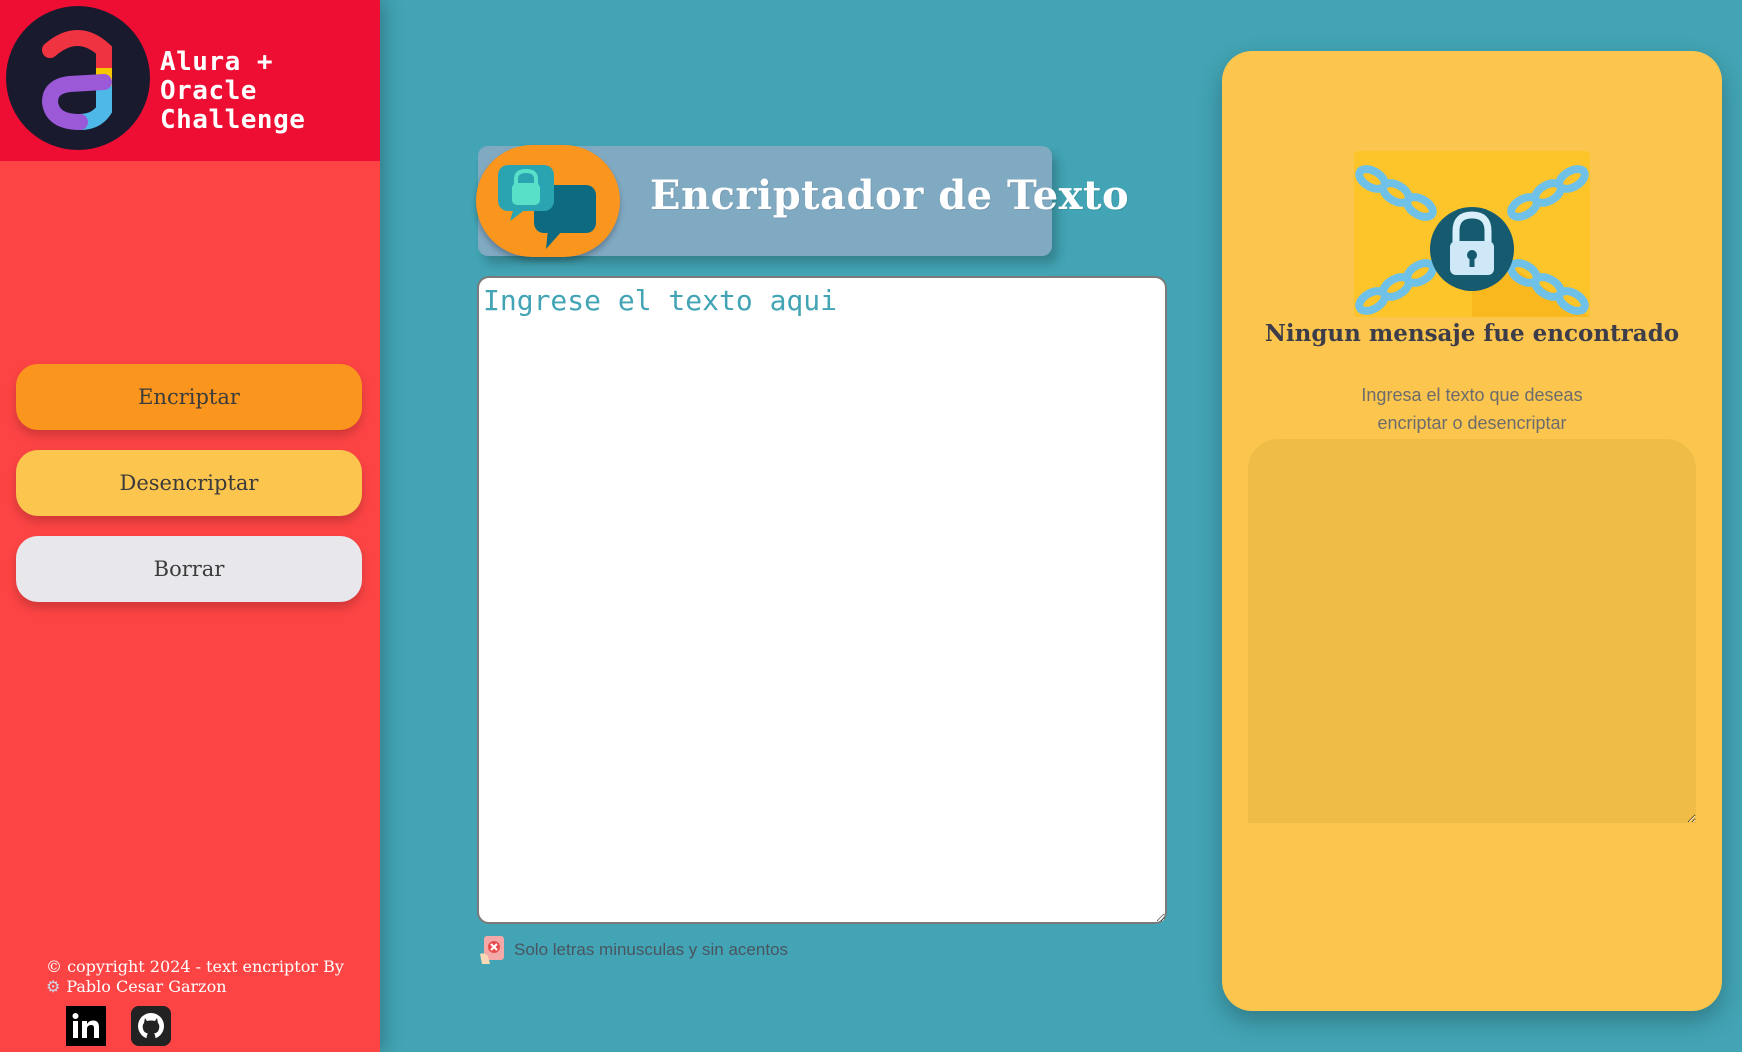 The image size is (1742, 1052). Describe the element at coordinates (1472, 234) in the screenshot. I see `locked-folder-icon` at that location.